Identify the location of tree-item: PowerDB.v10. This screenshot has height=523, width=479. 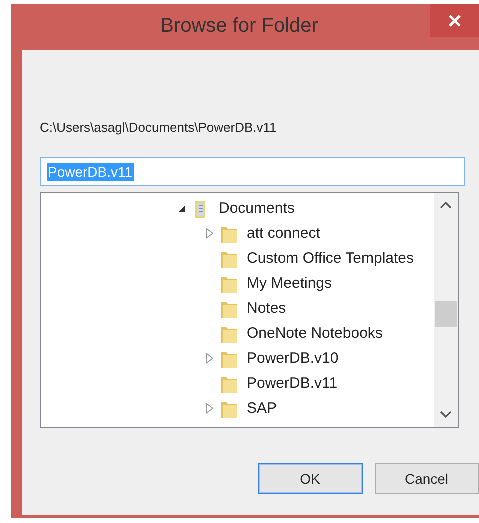
(293, 358).